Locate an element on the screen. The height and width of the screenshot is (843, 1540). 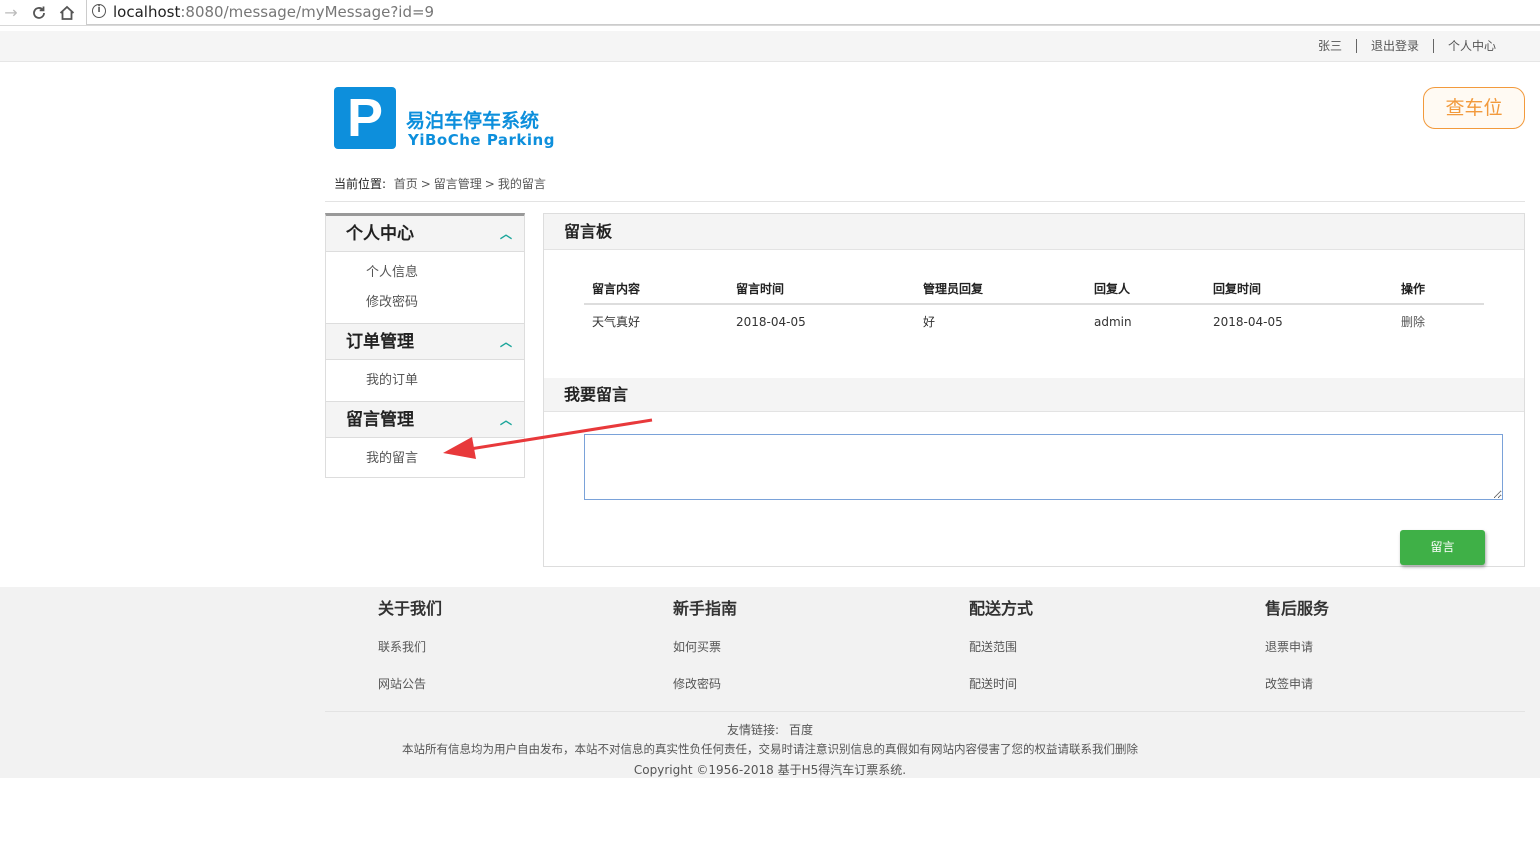
footer-col-delivery: 配送方式 配送范围 配送时间 is located at coordinates (1001, 643).